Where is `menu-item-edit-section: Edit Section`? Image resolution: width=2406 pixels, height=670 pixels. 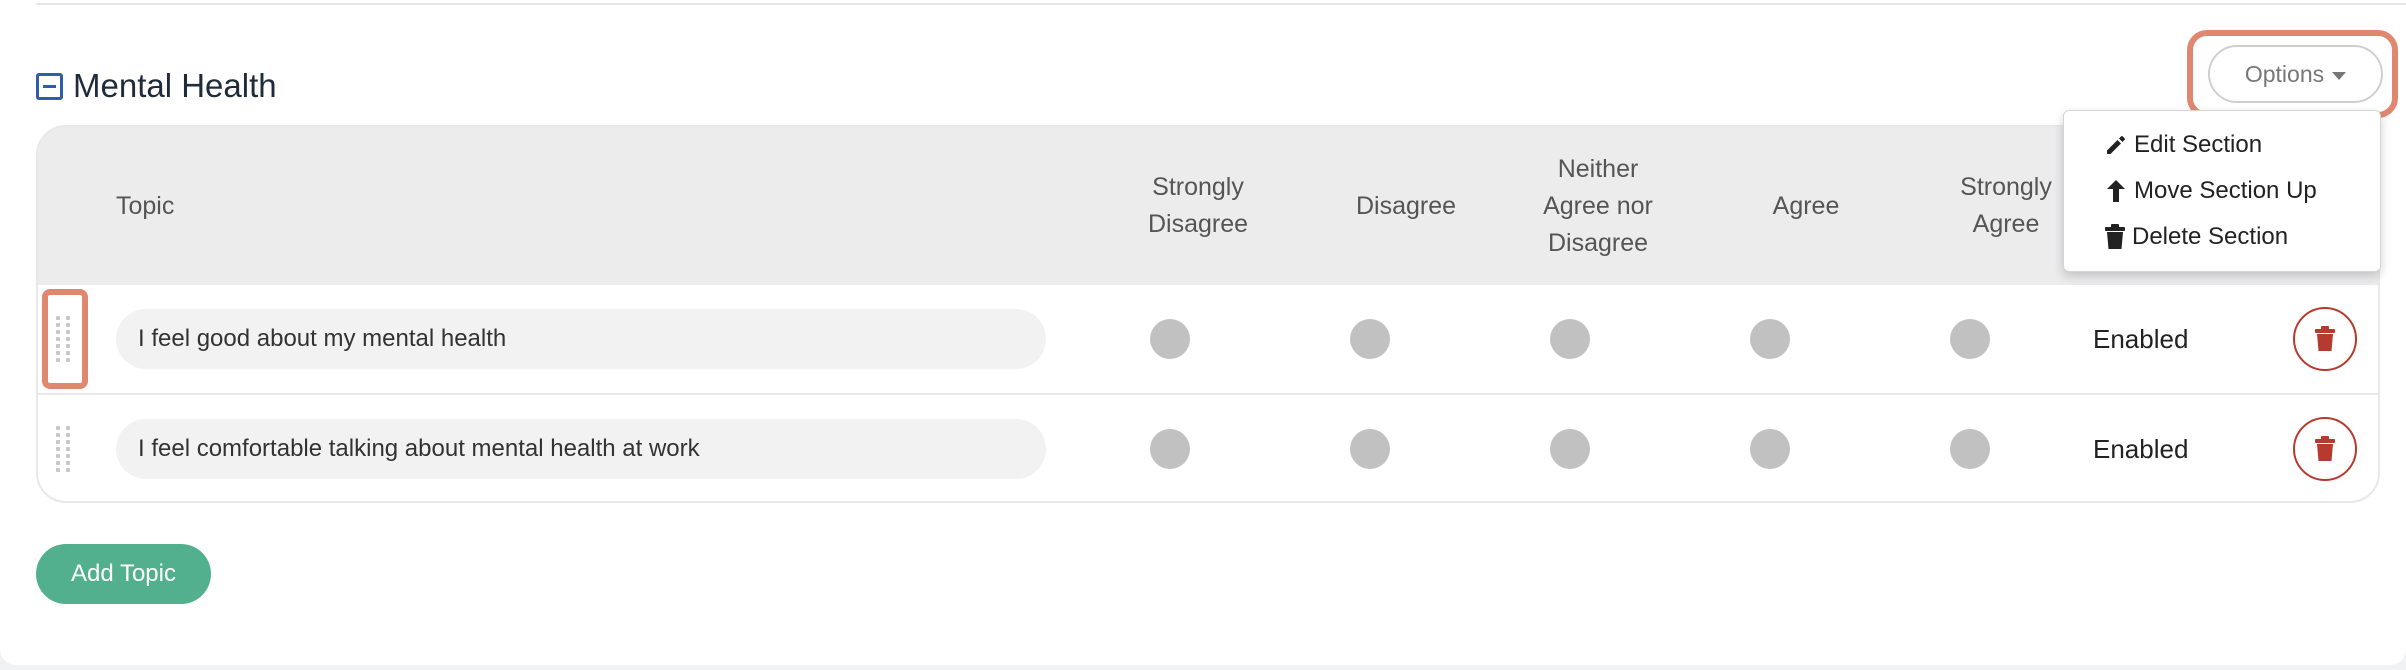
menu-item-edit-section: Edit Section is located at coordinates (2183, 145).